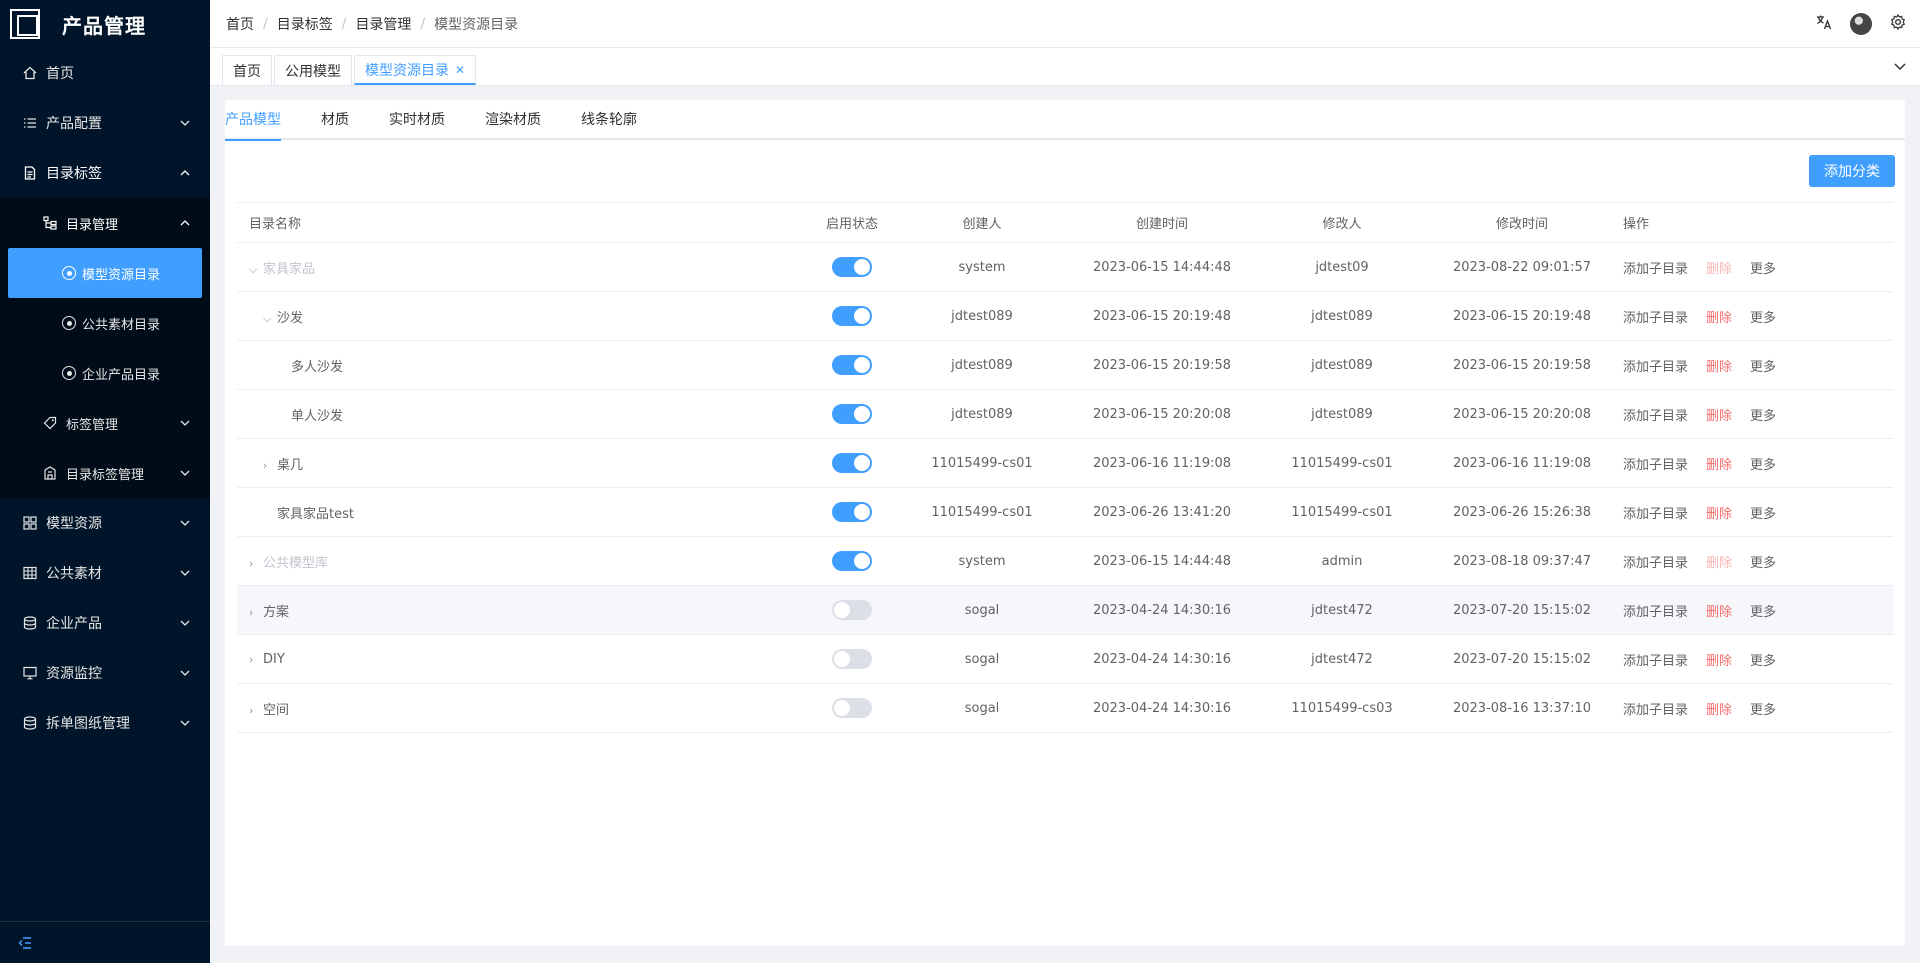  I want to click on close-icon: ✕, so click(460, 70).